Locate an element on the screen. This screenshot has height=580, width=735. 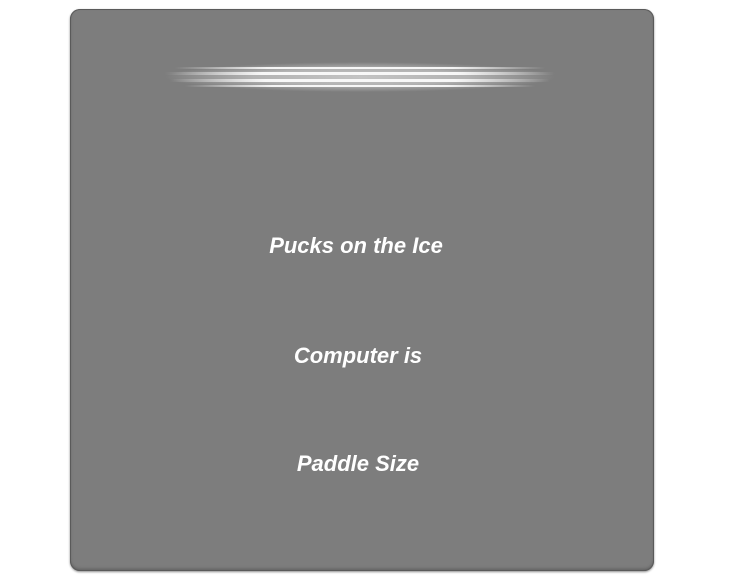
pucks-on-ice-option: Pucks on the Ice is located at coordinates (356, 246).